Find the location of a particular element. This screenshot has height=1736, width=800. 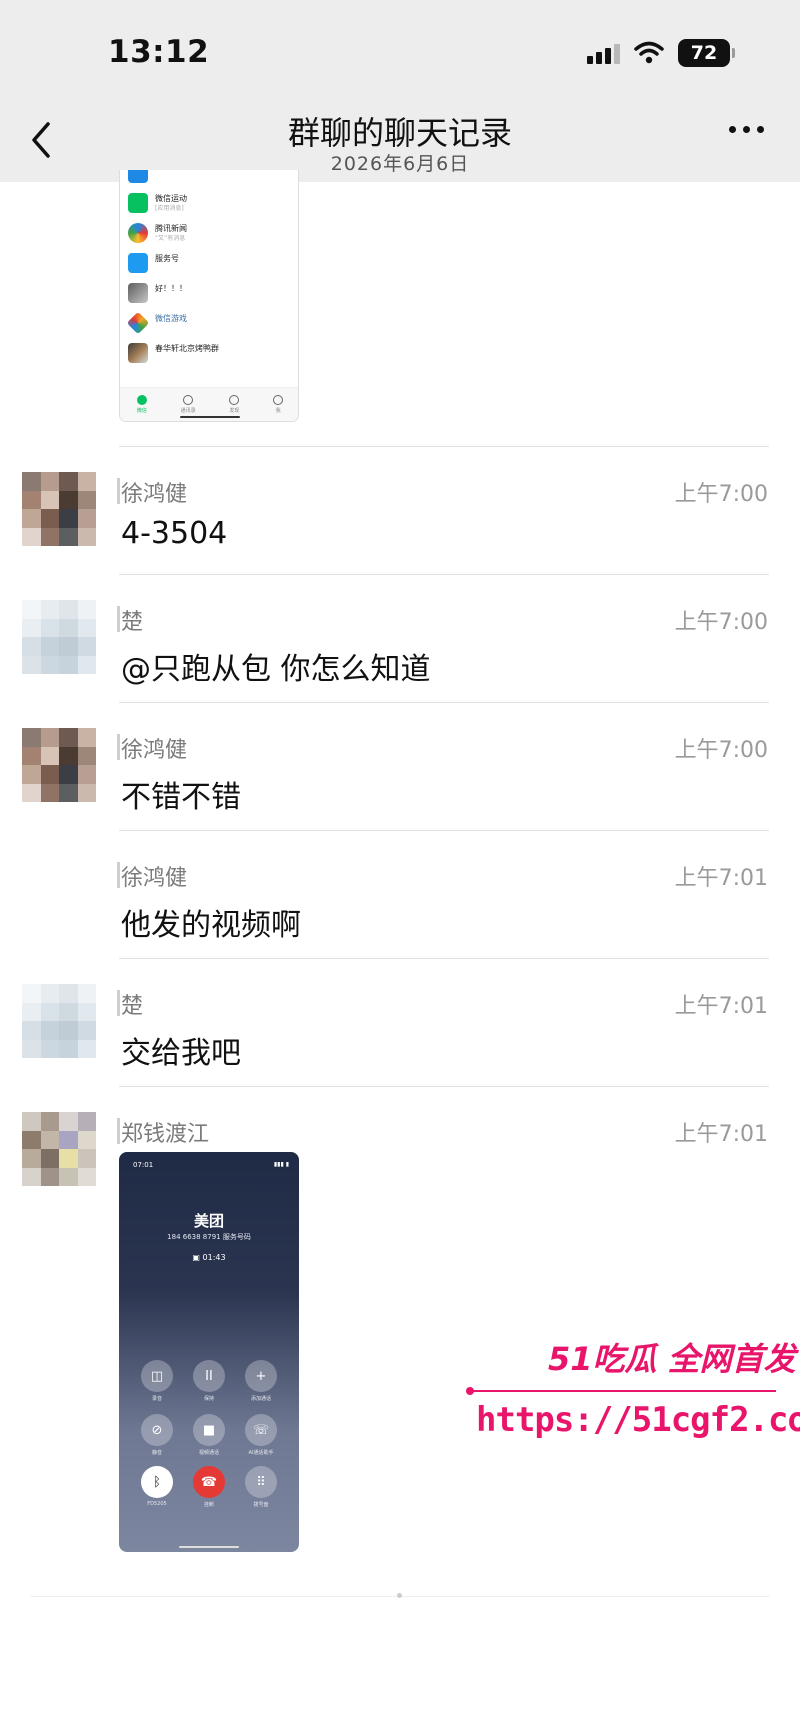

ai-call-icon: ☏ is located at coordinates (261, 1430).